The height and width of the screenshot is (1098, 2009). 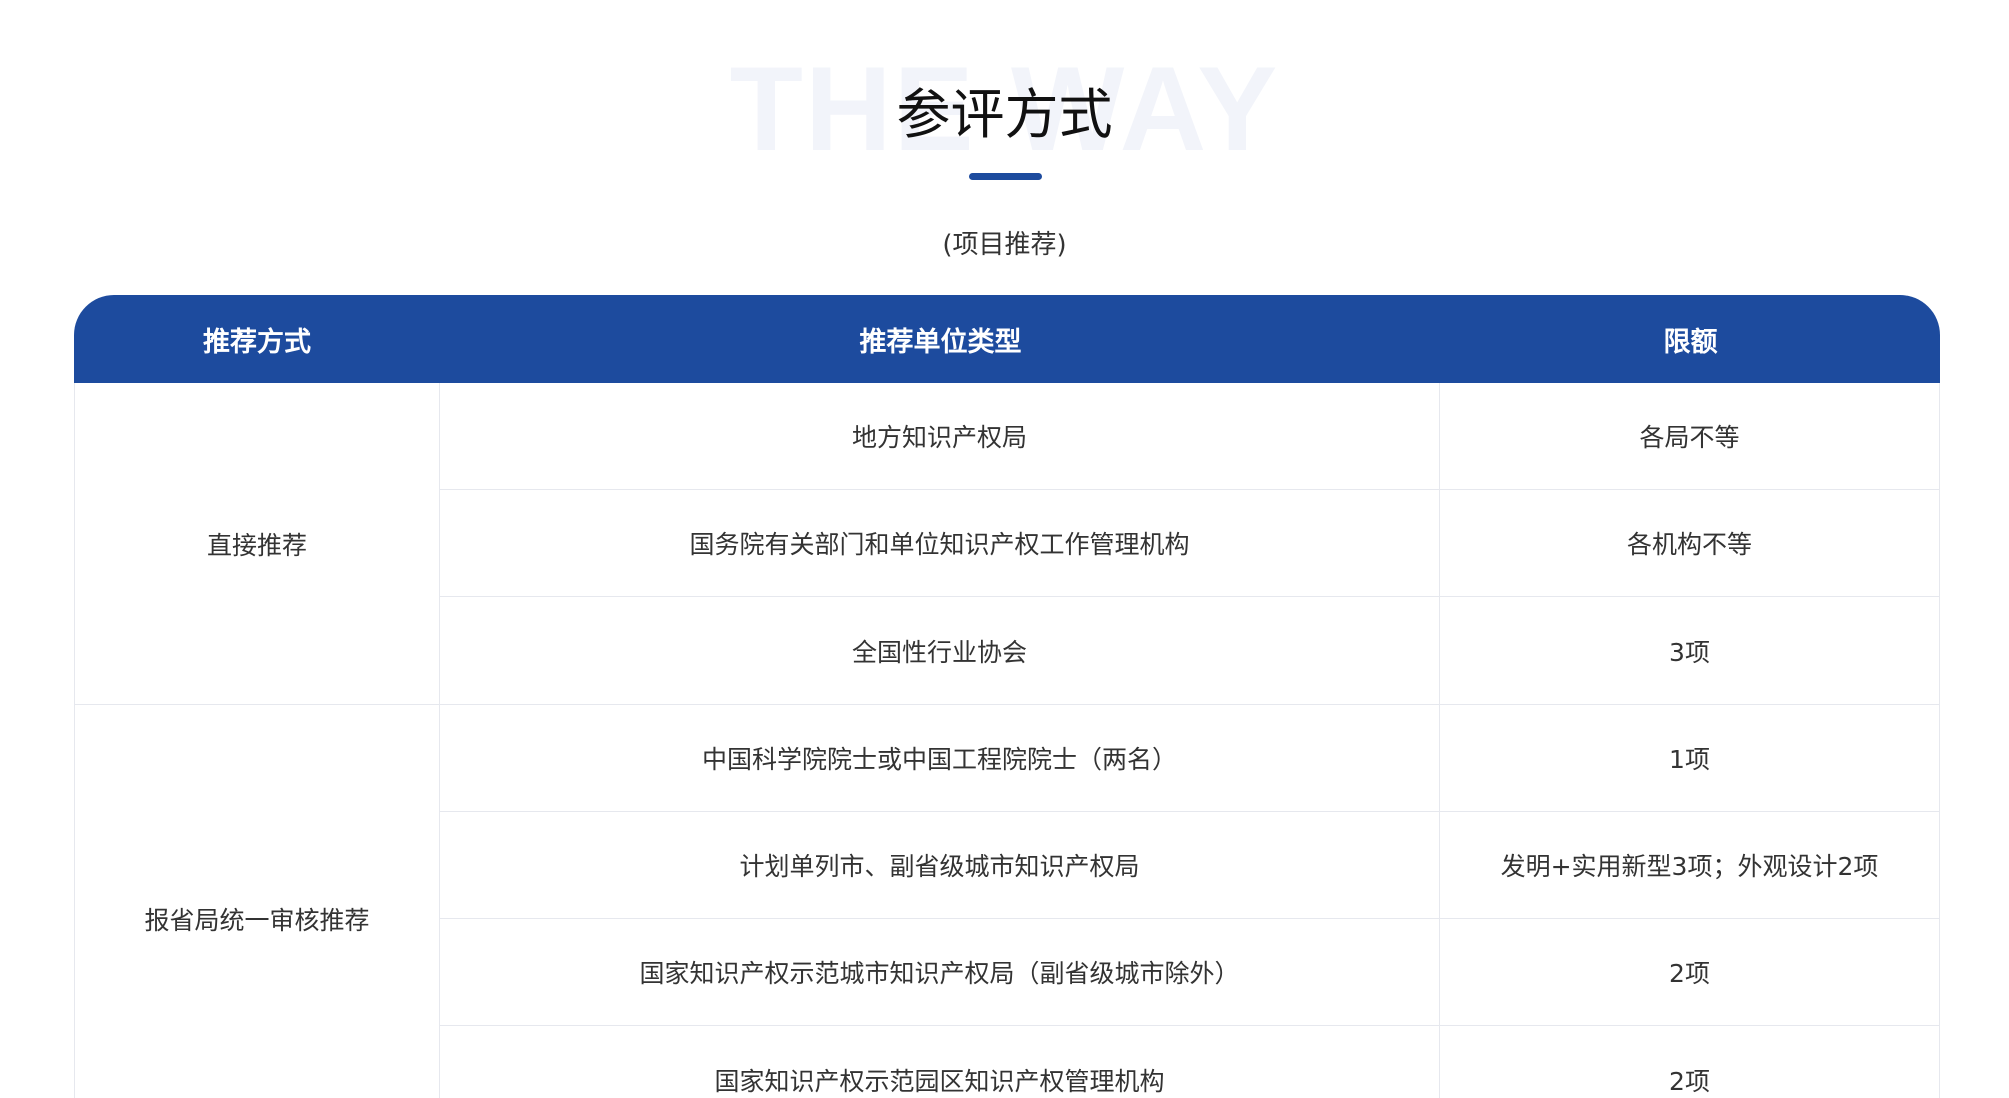 I want to click on group-method-cell: 直接推荐, so click(x=257, y=543).